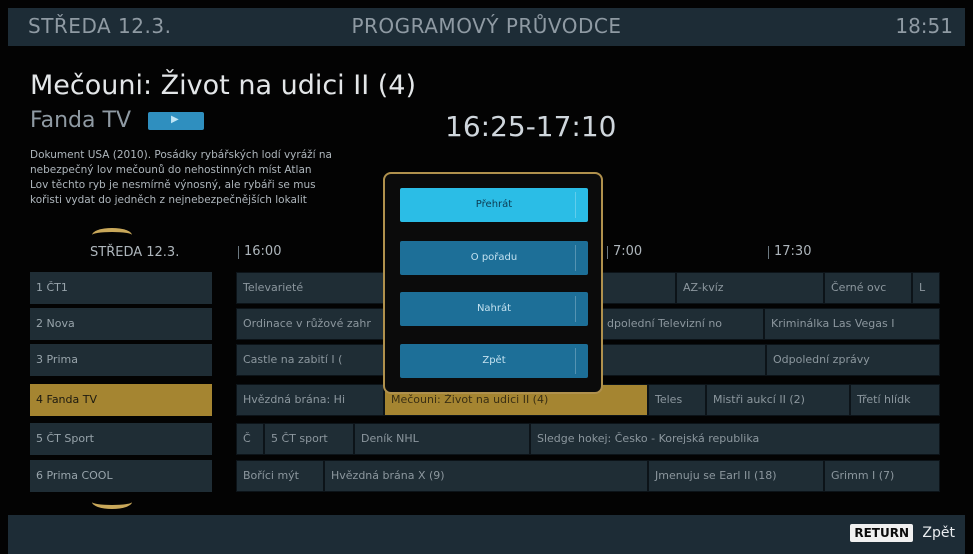 The image size is (973, 554). Describe the element at coordinates (121, 288) in the screenshot. I see `channel-item: 1 ČT1` at that location.